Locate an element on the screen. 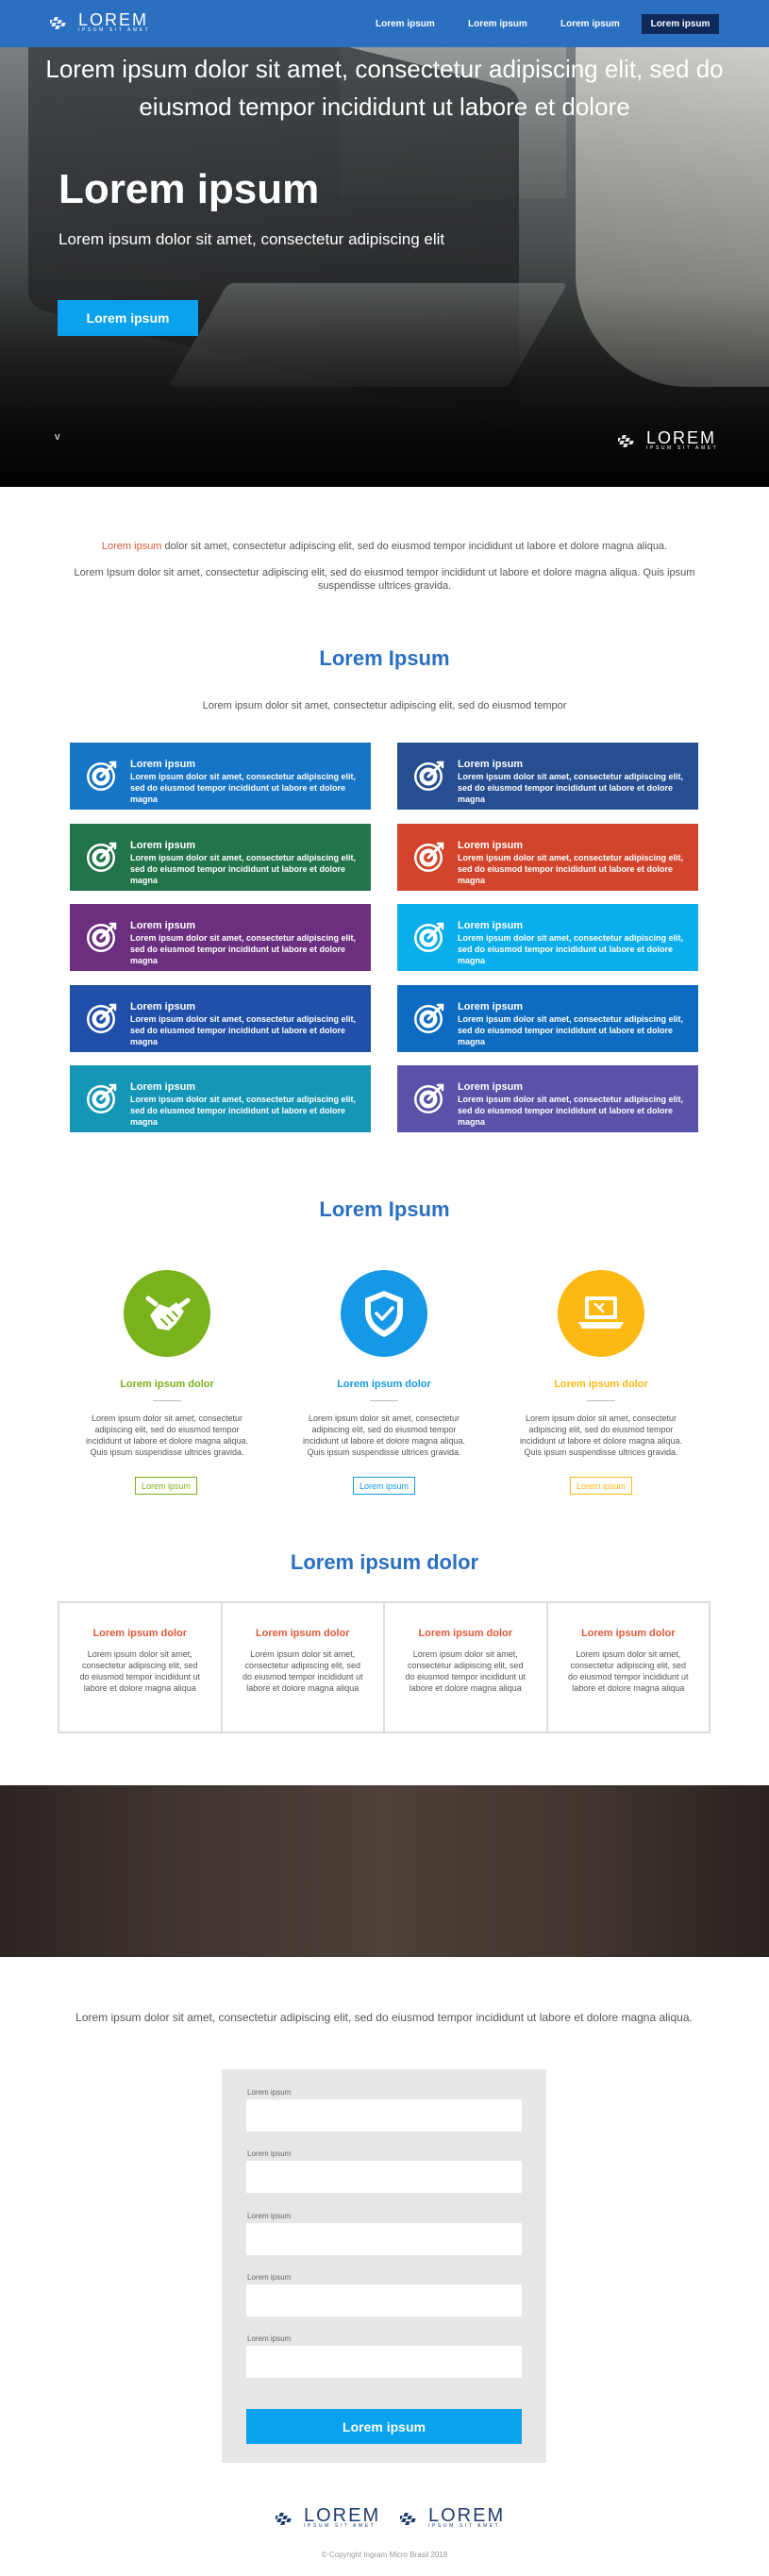  nav-link-1: Lorem ipsum is located at coordinates (405, 24).